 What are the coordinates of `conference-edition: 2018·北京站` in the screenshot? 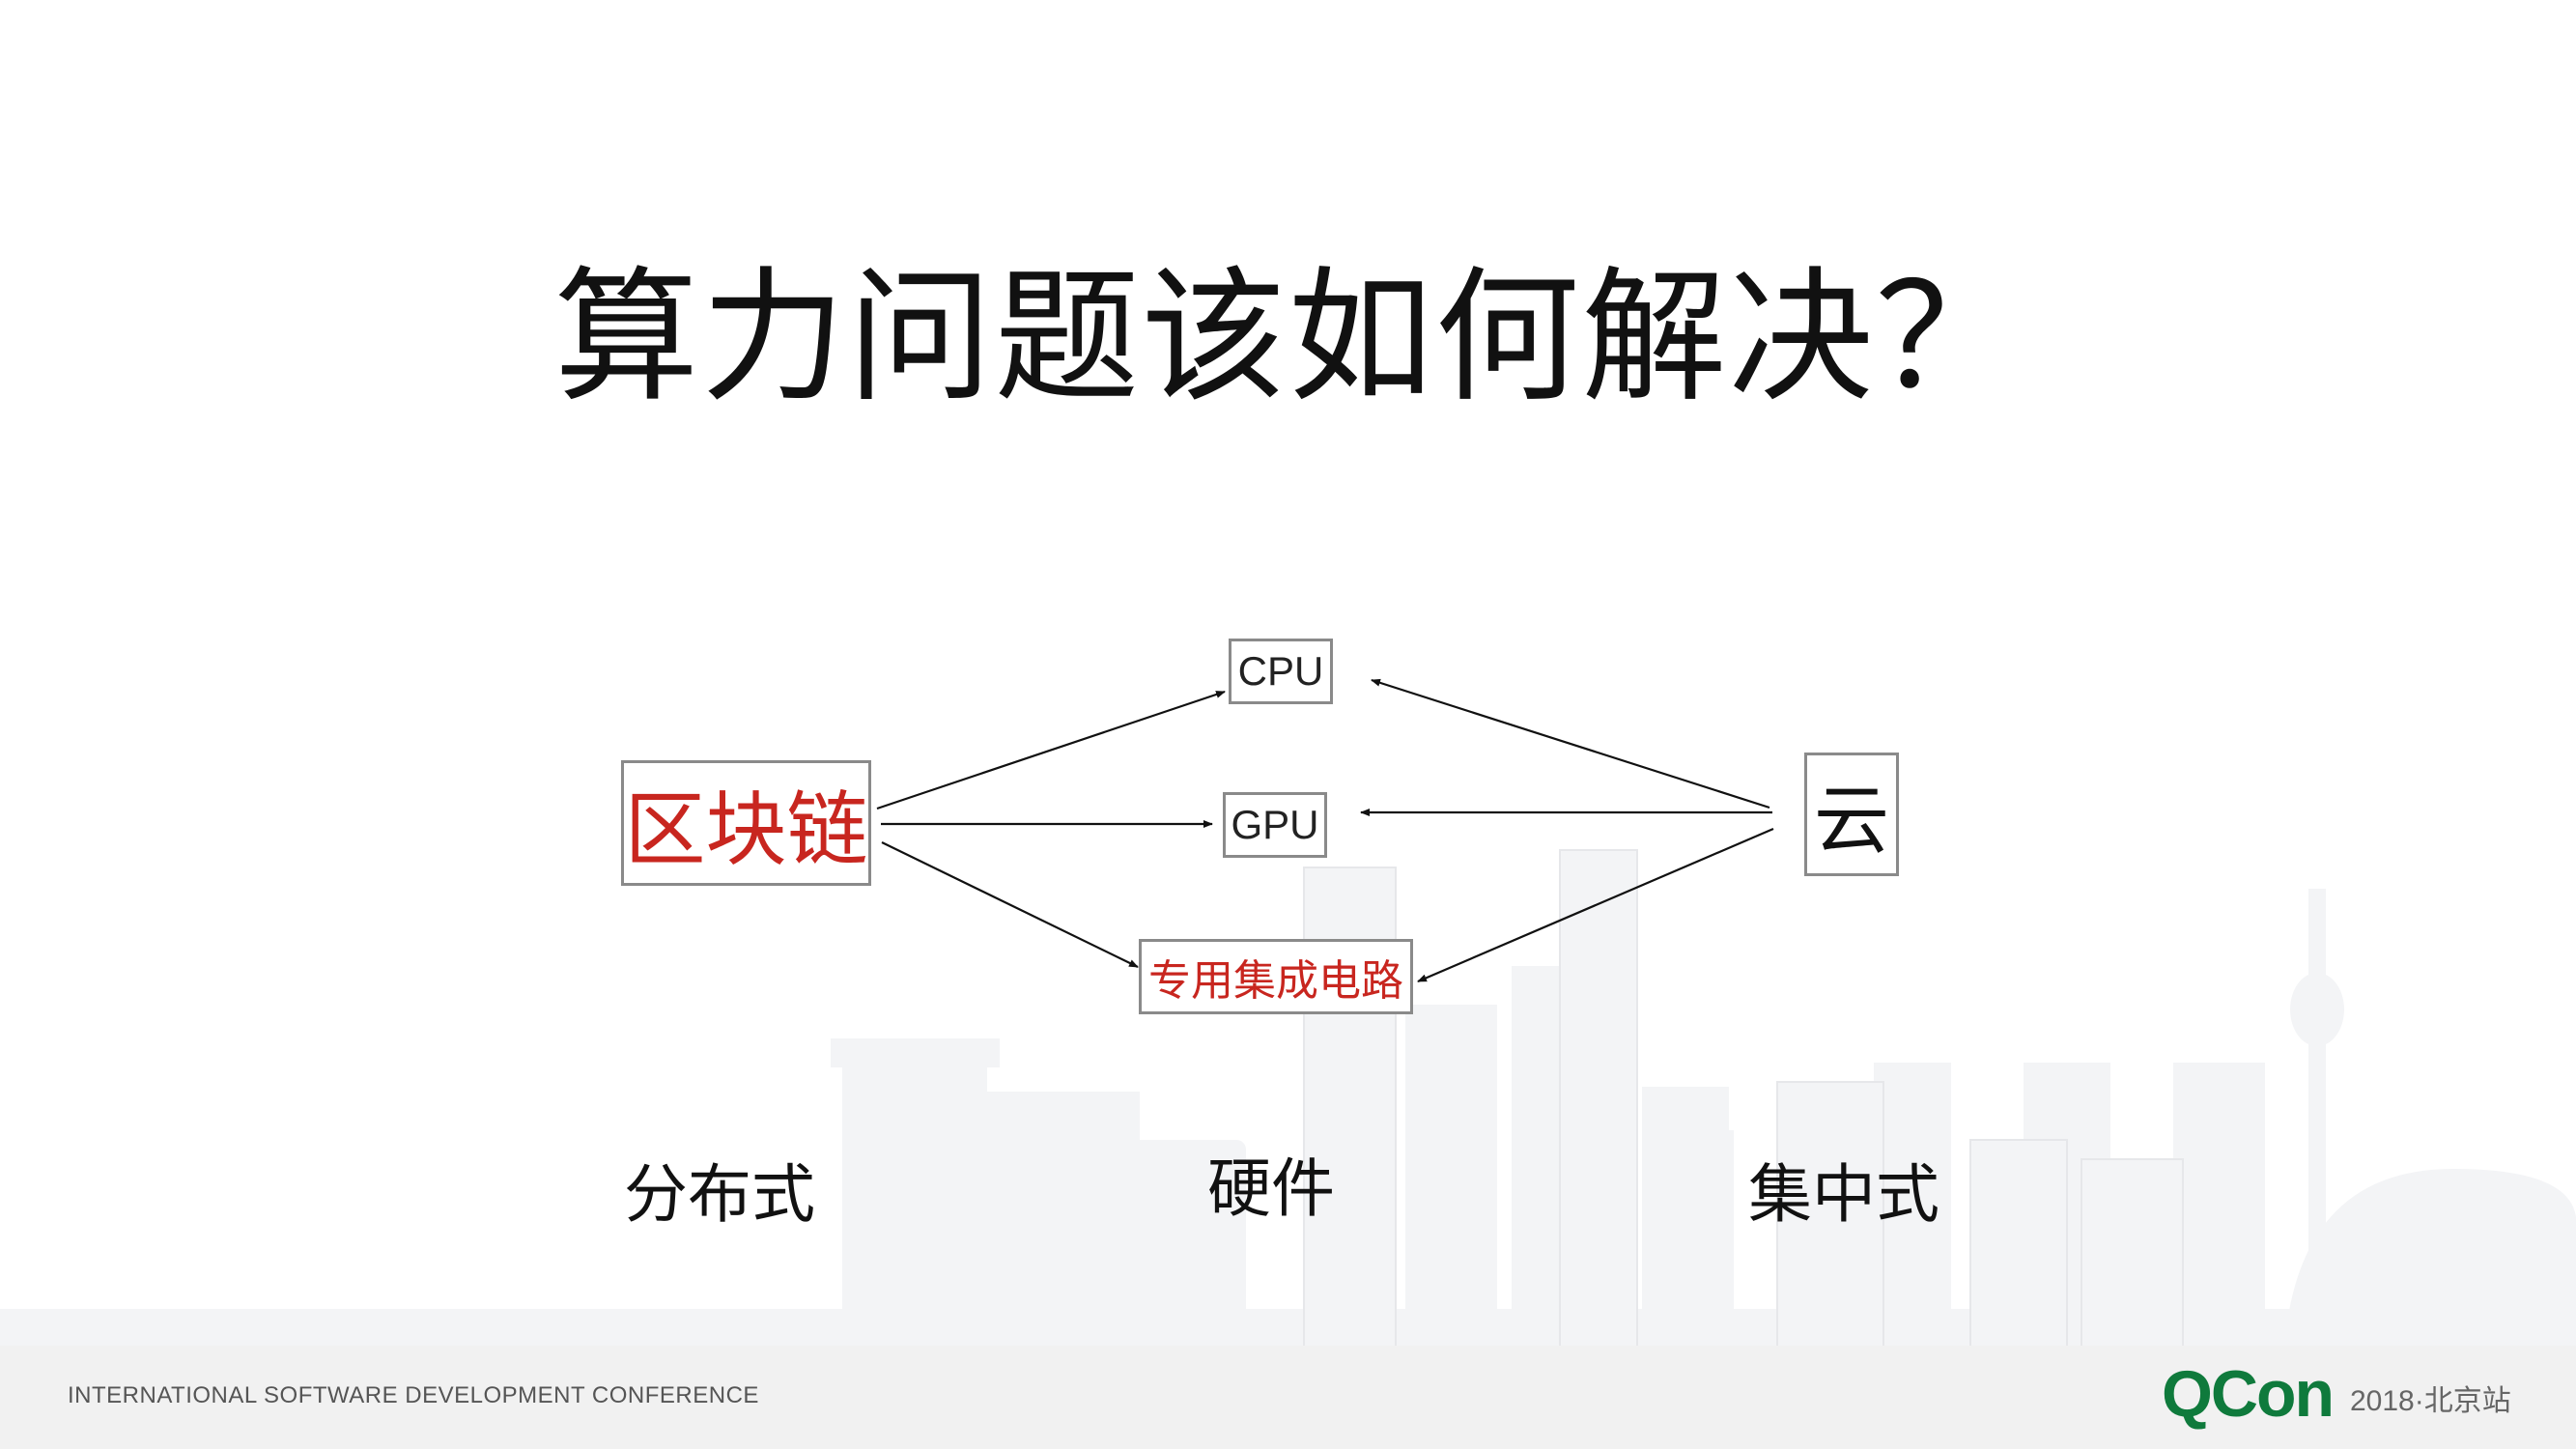 It's located at (2430, 1401).